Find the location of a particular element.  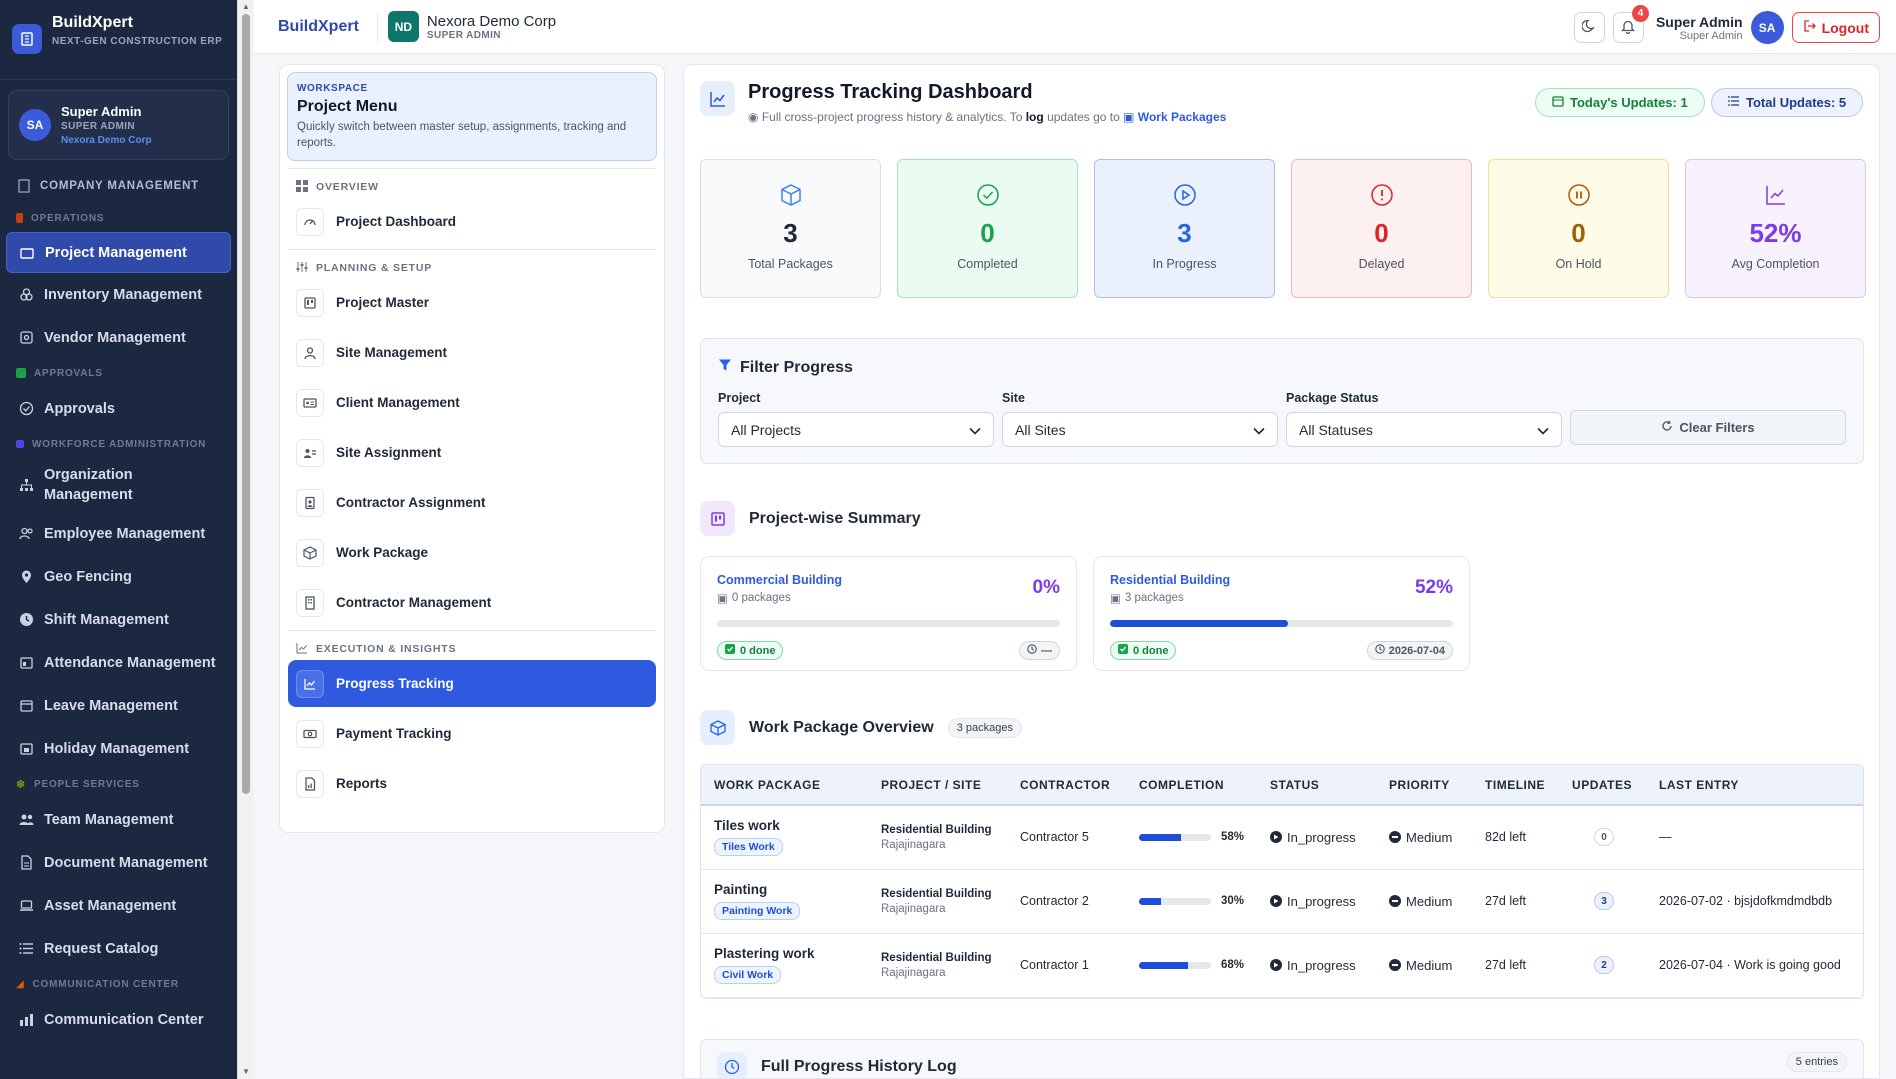

column-header: COMPLETION is located at coordinates (1192, 785).